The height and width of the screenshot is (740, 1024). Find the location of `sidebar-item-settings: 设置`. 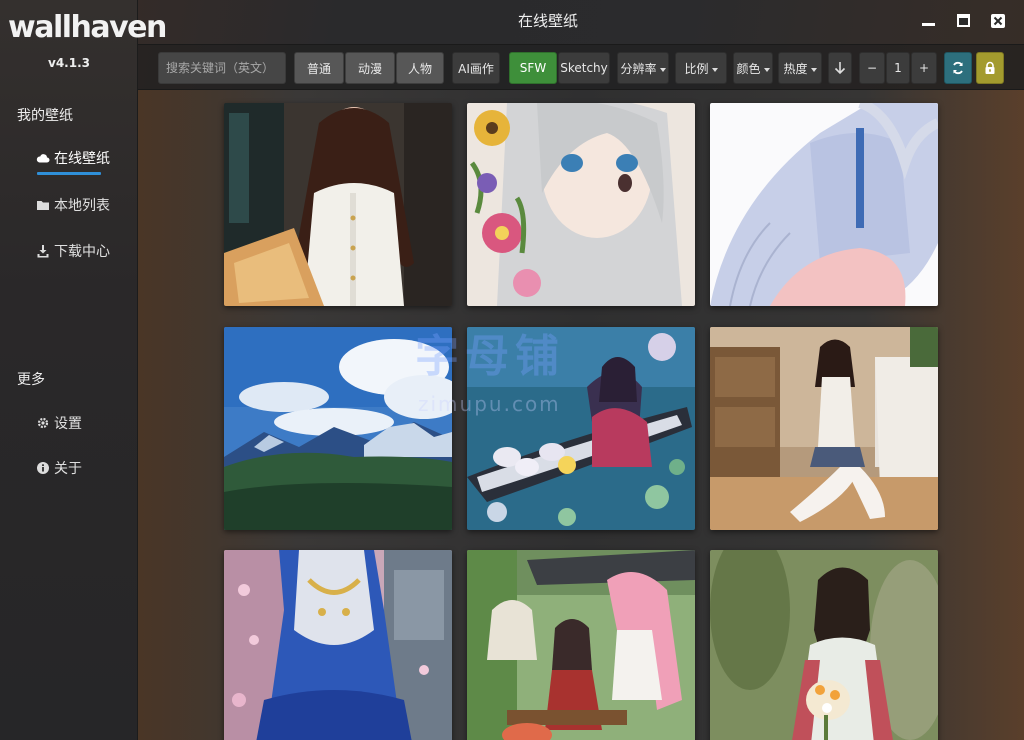

sidebar-item-settings: 设置 is located at coordinates (59, 423).